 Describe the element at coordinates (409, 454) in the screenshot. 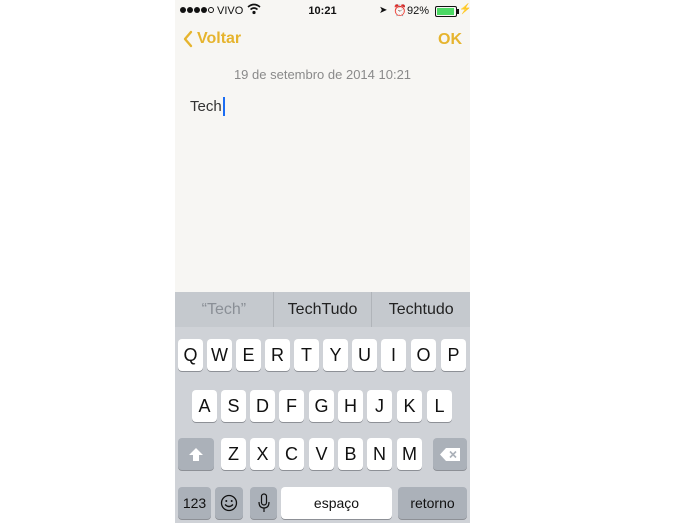

I see `key-m: M` at that location.